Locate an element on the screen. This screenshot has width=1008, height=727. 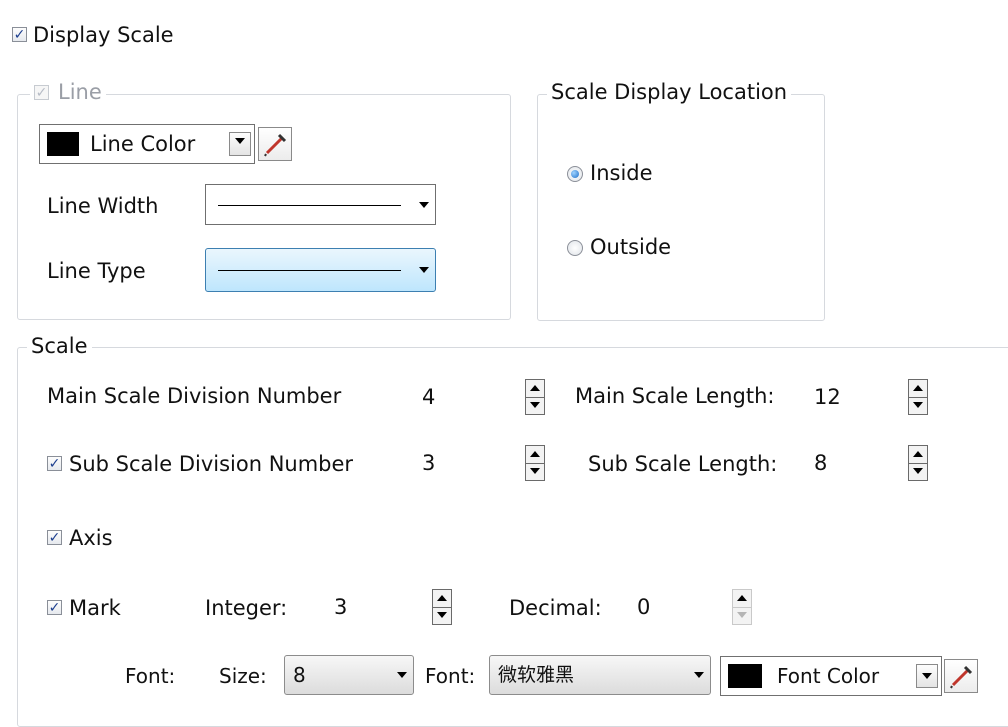
sub-scale-length-value: 8 is located at coordinates (854, 463).